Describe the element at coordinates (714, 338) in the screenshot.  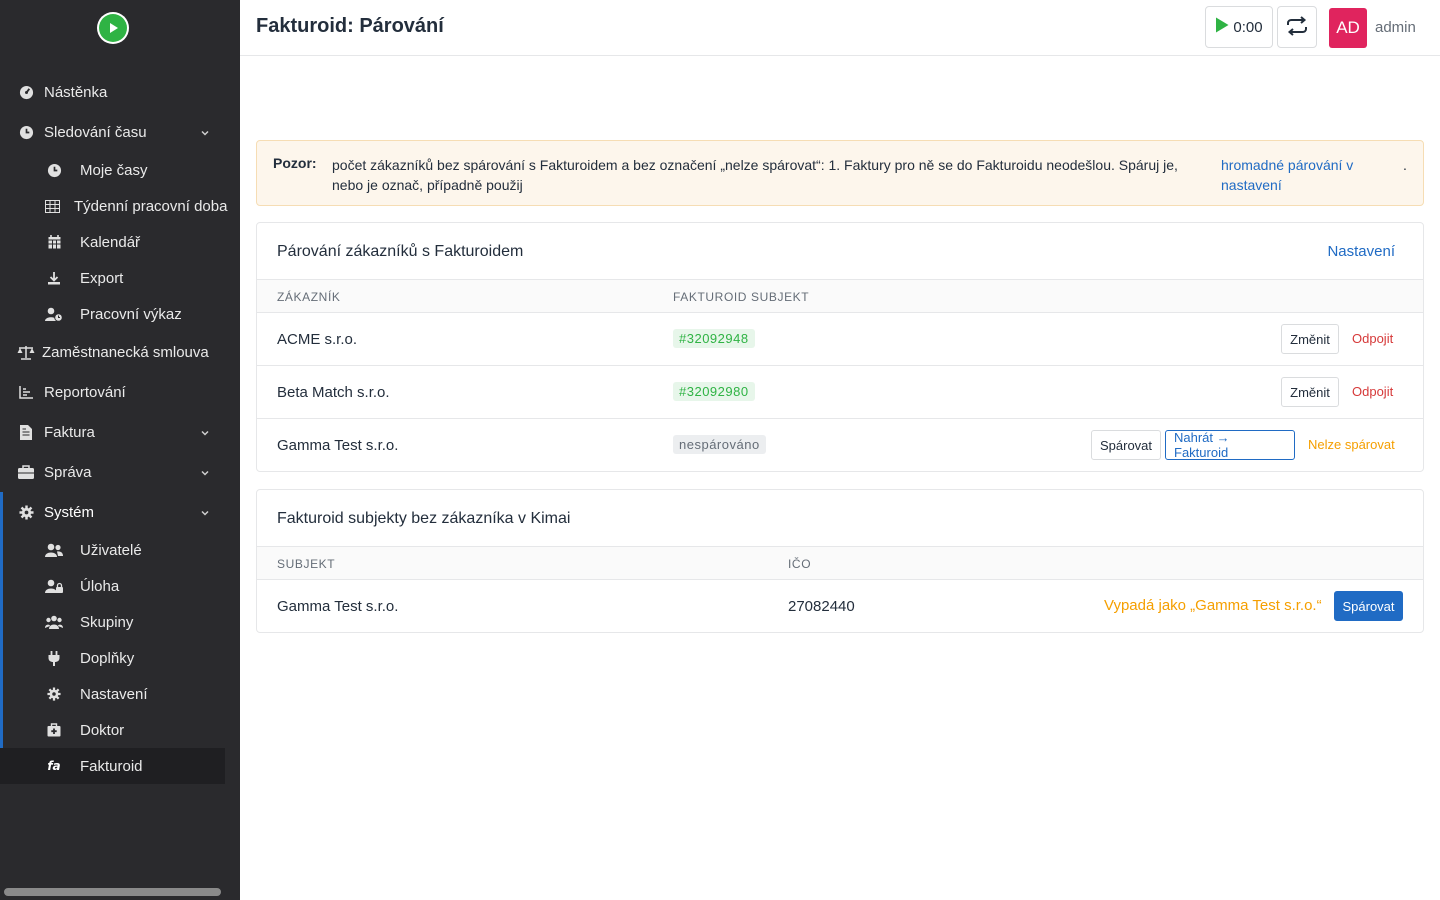
I see `subject-id-badge: #32092948` at that location.